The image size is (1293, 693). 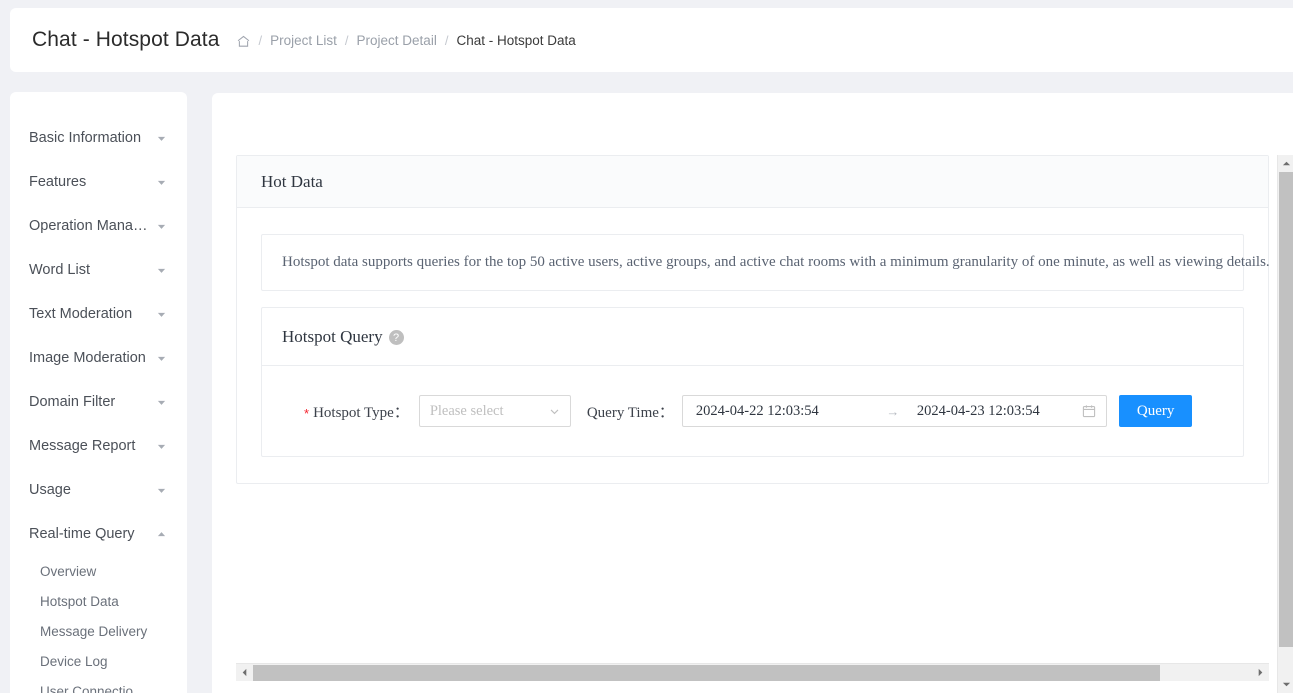 I want to click on query-time-label: Query Time：, so click(x=630, y=412).